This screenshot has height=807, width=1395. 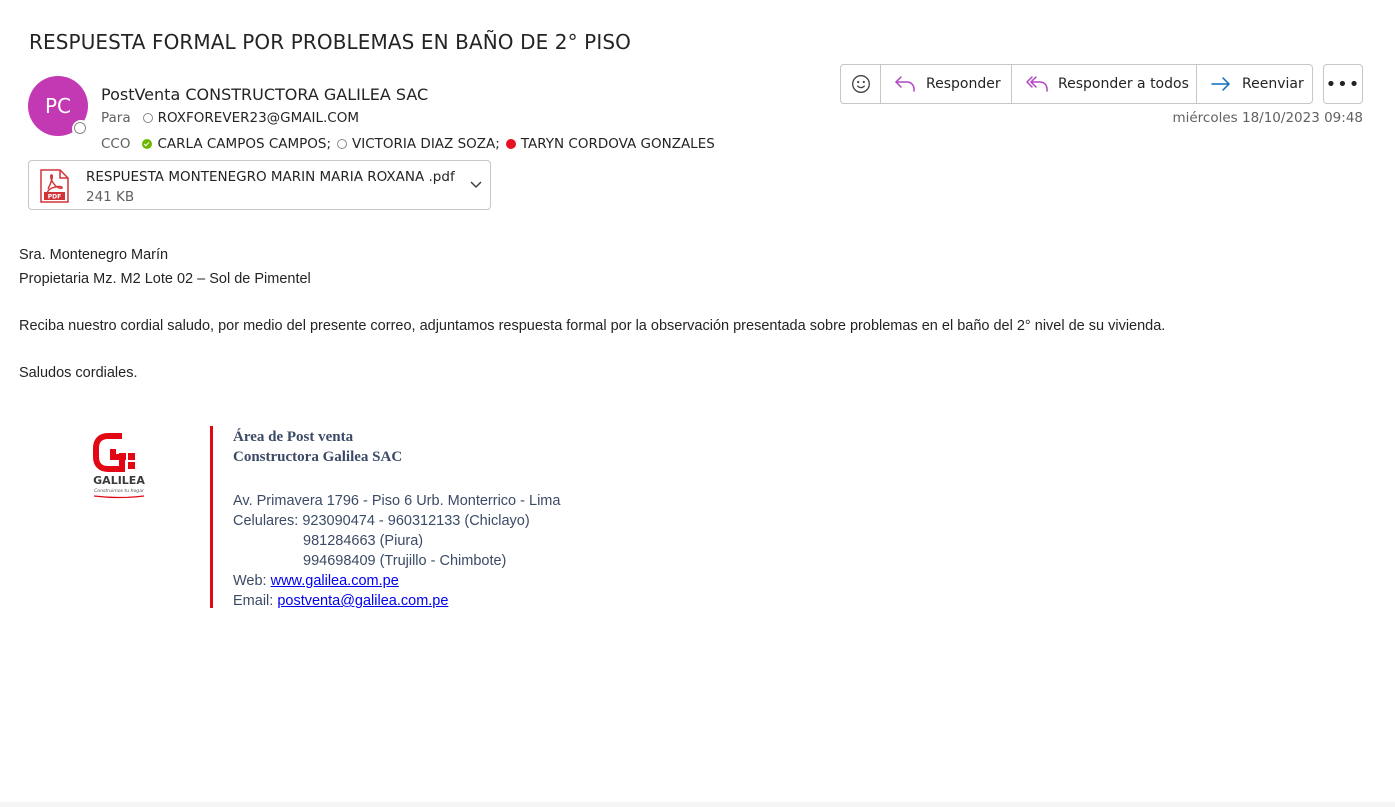 What do you see at coordinates (405, 561) in the screenshot?
I see `signature-phones-trujillo: 994698409 (Trujillo - Chimbote)` at bounding box center [405, 561].